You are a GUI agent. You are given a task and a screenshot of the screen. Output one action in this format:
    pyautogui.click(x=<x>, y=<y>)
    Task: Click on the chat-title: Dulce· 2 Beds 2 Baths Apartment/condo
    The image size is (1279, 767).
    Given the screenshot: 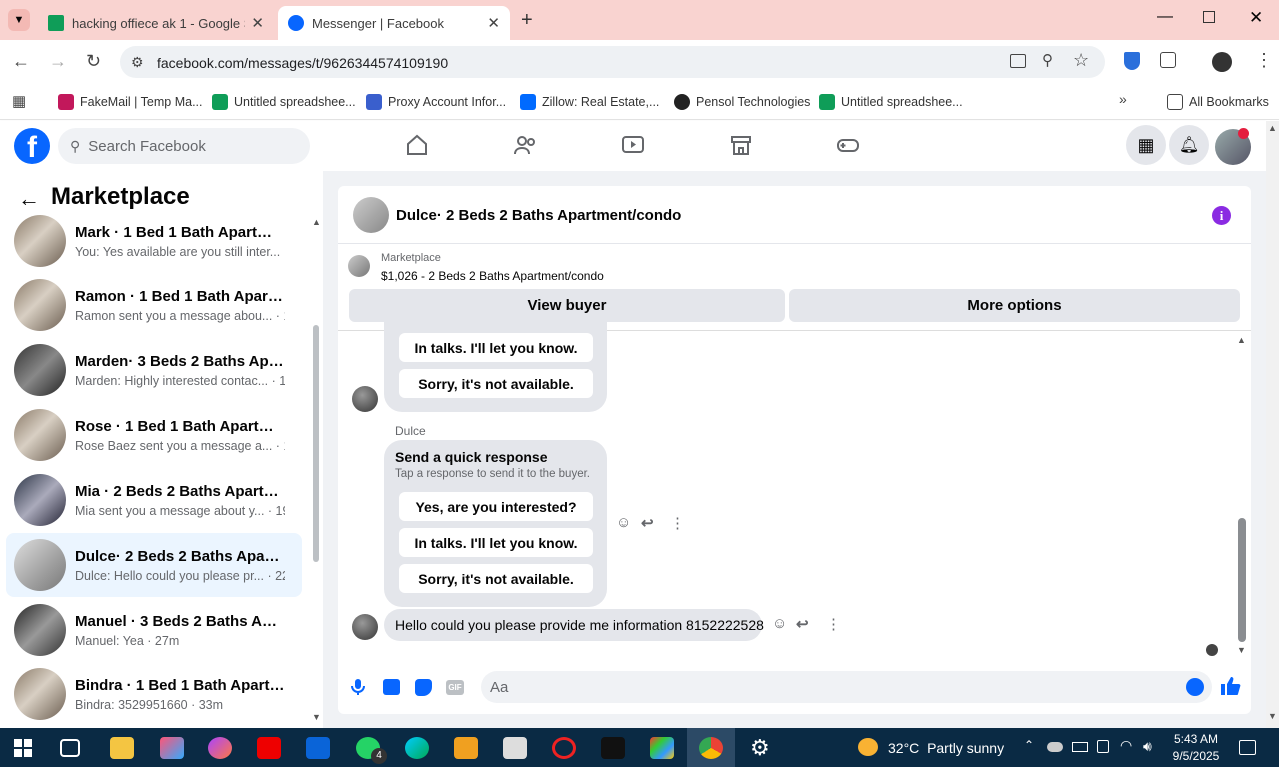 What is the action you would take?
    pyautogui.click(x=538, y=215)
    